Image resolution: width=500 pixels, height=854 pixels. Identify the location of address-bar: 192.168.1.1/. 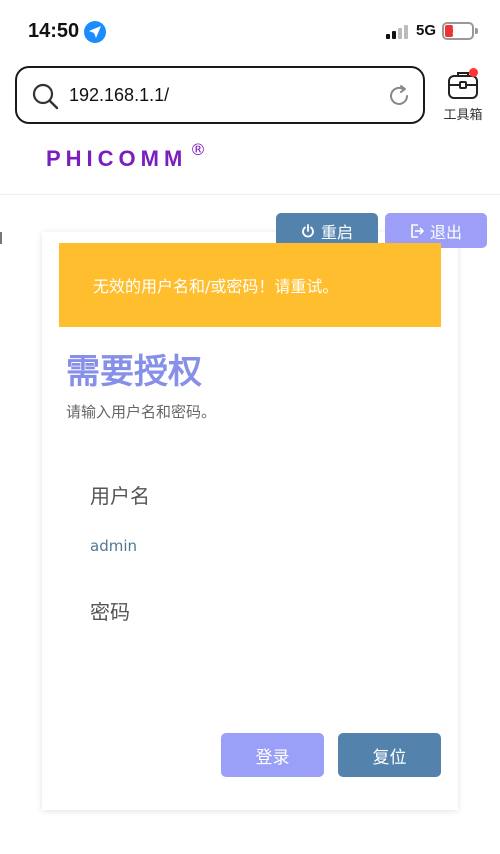
(220, 95).